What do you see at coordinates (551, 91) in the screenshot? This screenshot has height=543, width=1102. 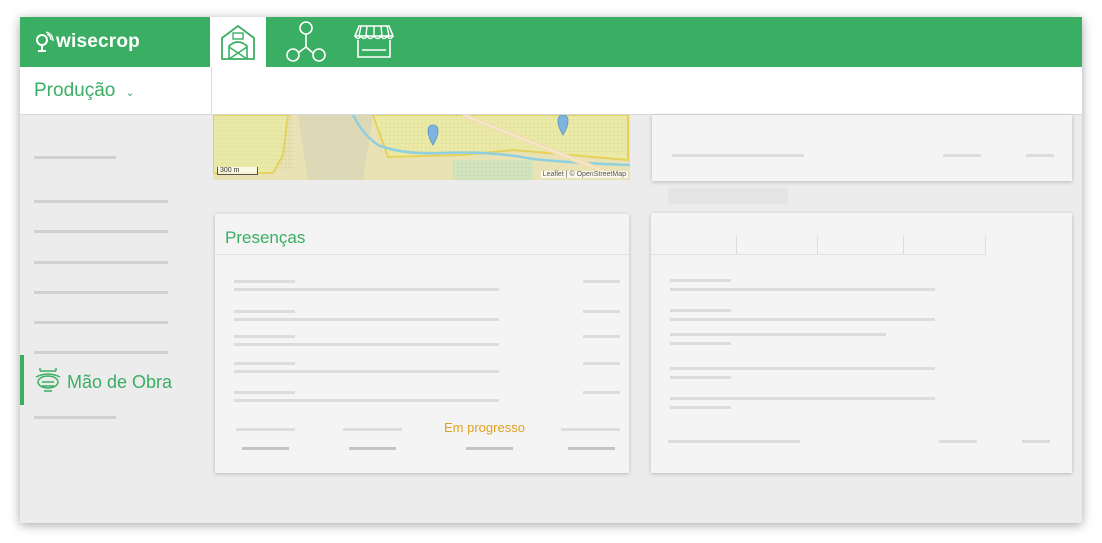 I see `sub-bar: Produção ⌄` at bounding box center [551, 91].